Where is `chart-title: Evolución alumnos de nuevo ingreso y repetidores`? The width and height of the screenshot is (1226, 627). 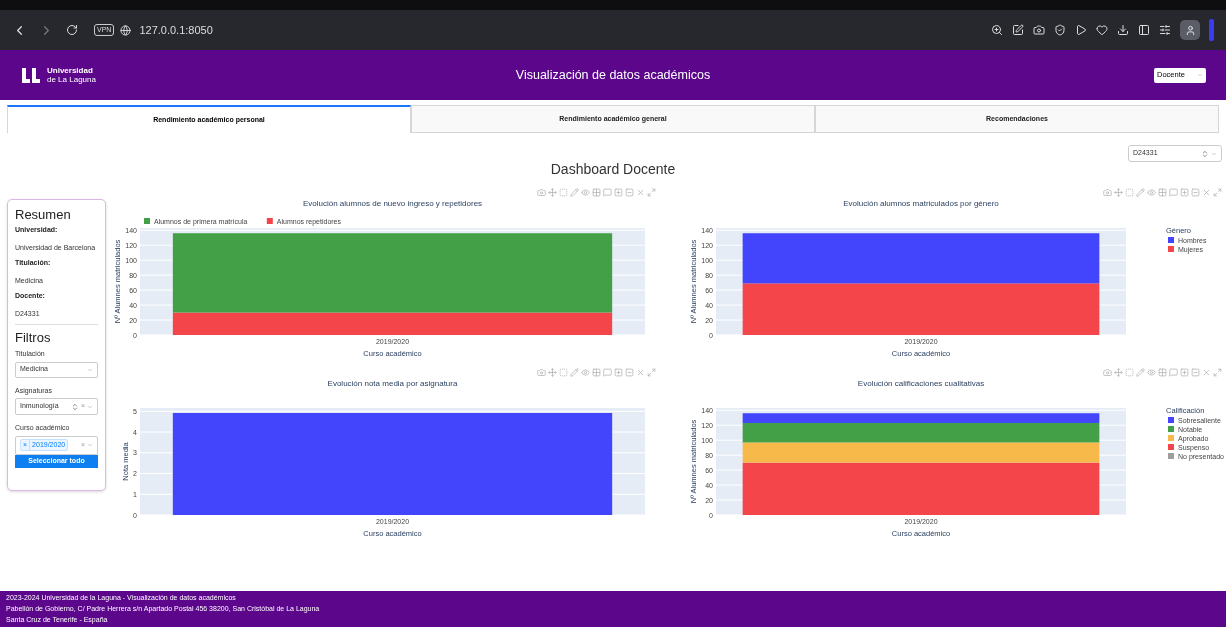
chart-title: Evolución alumnos de nuevo ingreso y repetidores is located at coordinates (392, 203).